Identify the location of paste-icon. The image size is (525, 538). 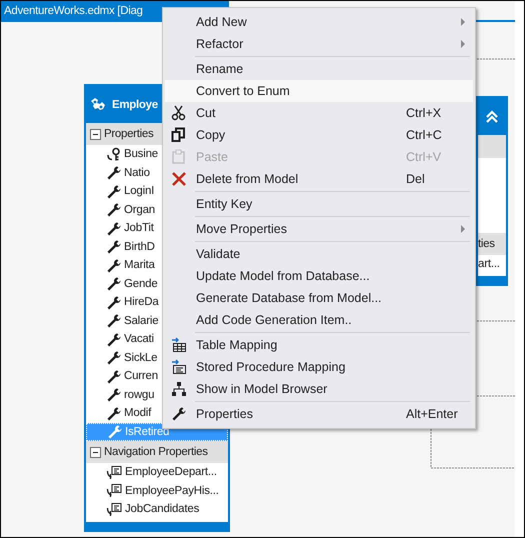
(179, 157).